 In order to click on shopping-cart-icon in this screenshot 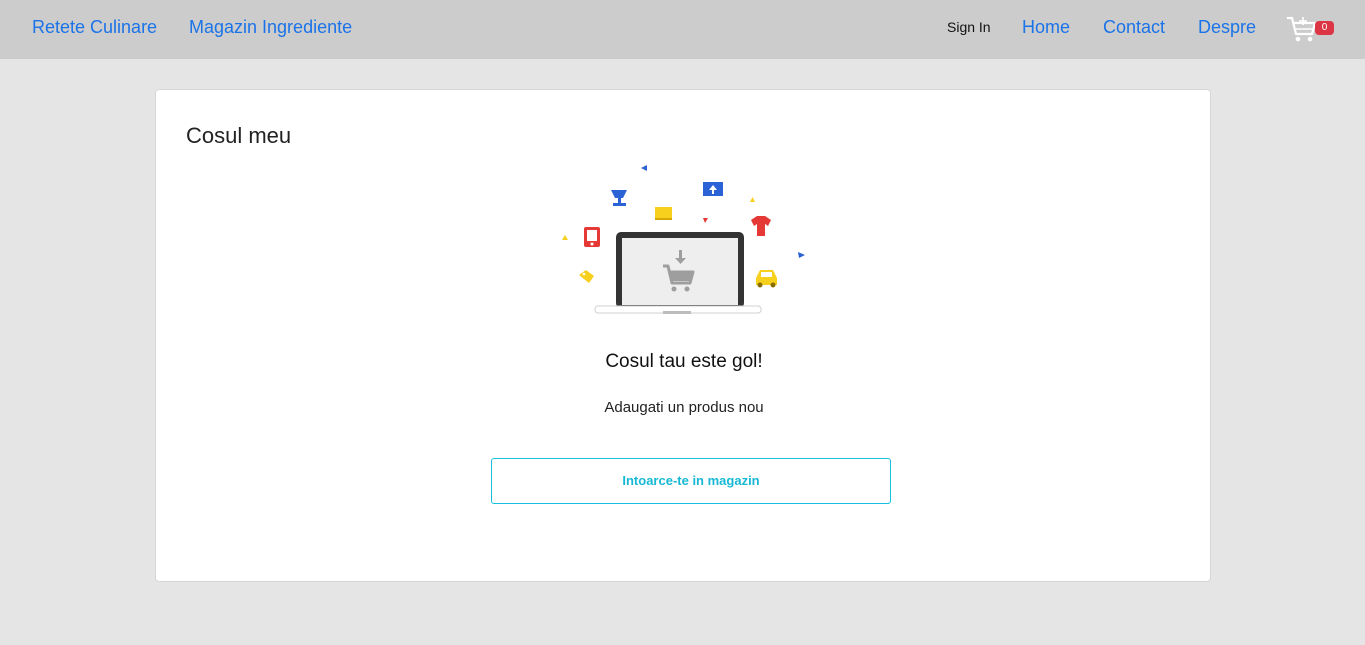, I will do `click(1302, 29)`.